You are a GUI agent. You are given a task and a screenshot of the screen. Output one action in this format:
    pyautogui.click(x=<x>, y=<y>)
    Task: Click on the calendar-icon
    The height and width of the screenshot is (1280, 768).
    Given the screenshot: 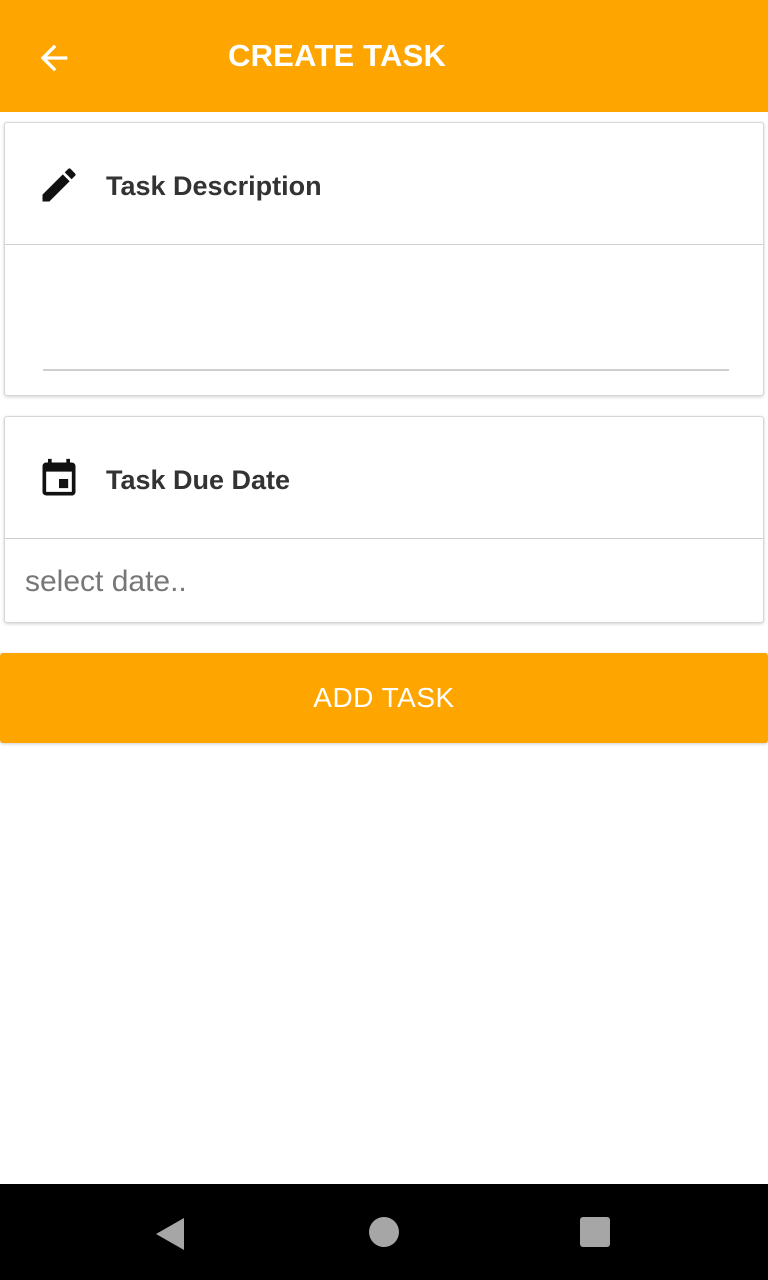 What is the action you would take?
    pyautogui.click(x=59, y=477)
    